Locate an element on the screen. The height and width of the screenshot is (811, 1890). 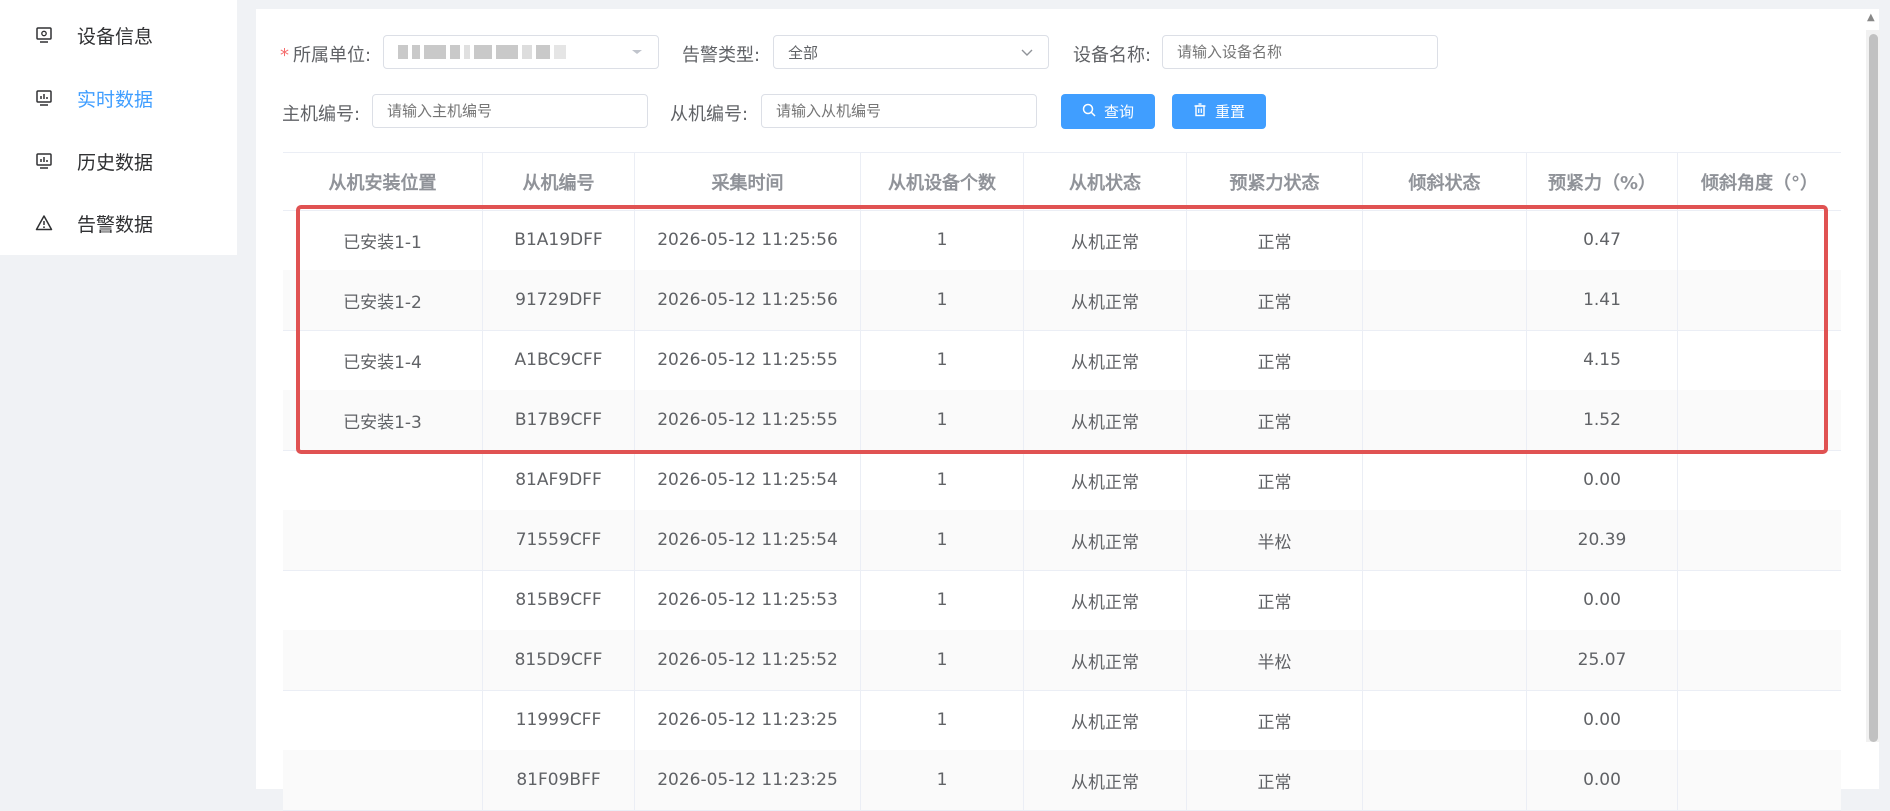
required-asterisk: * is located at coordinates (284, 55).